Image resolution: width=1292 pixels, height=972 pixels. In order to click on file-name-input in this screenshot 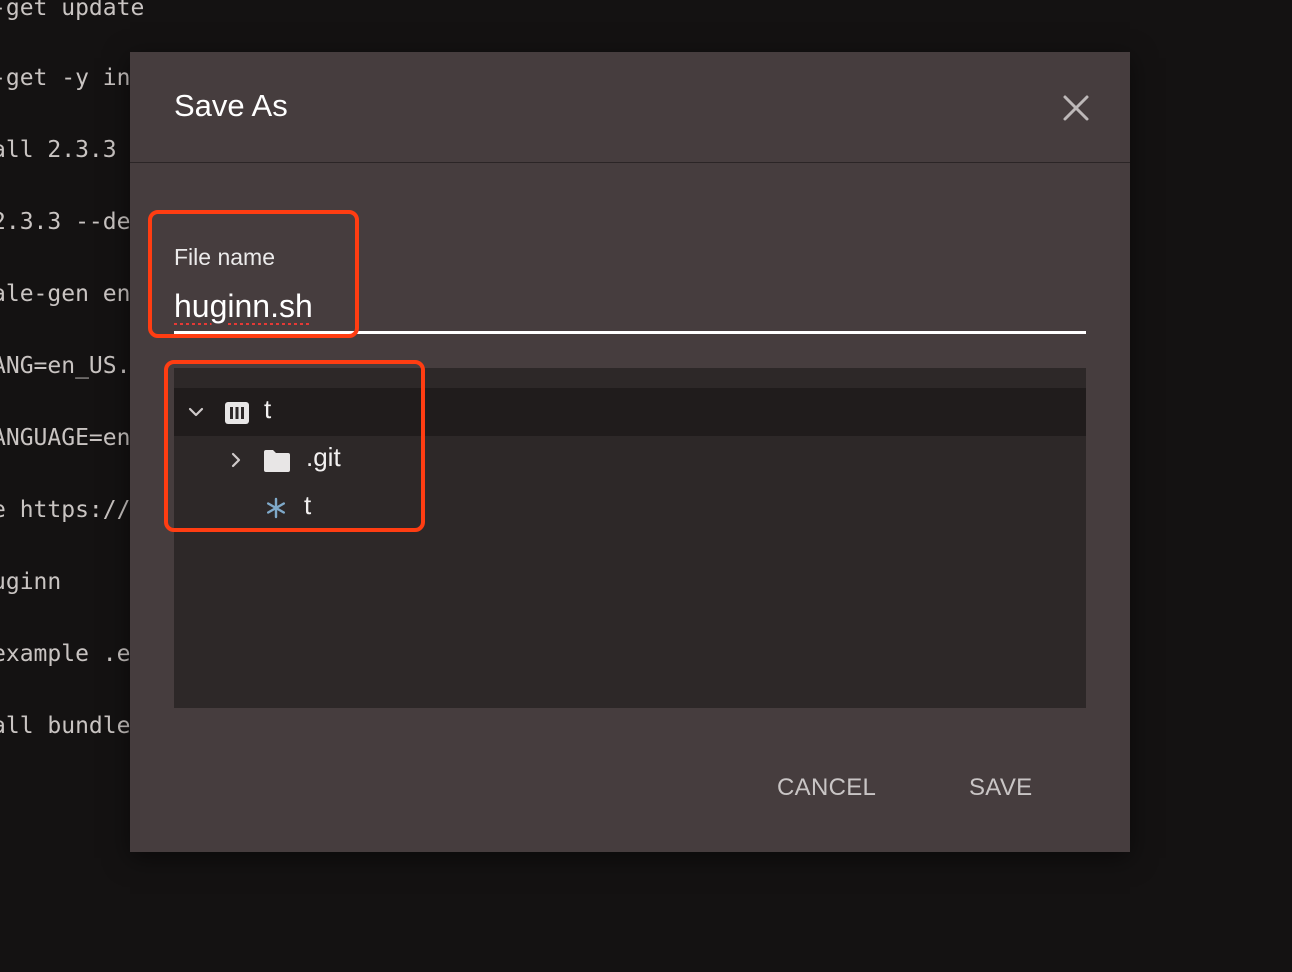, I will do `click(630, 308)`.